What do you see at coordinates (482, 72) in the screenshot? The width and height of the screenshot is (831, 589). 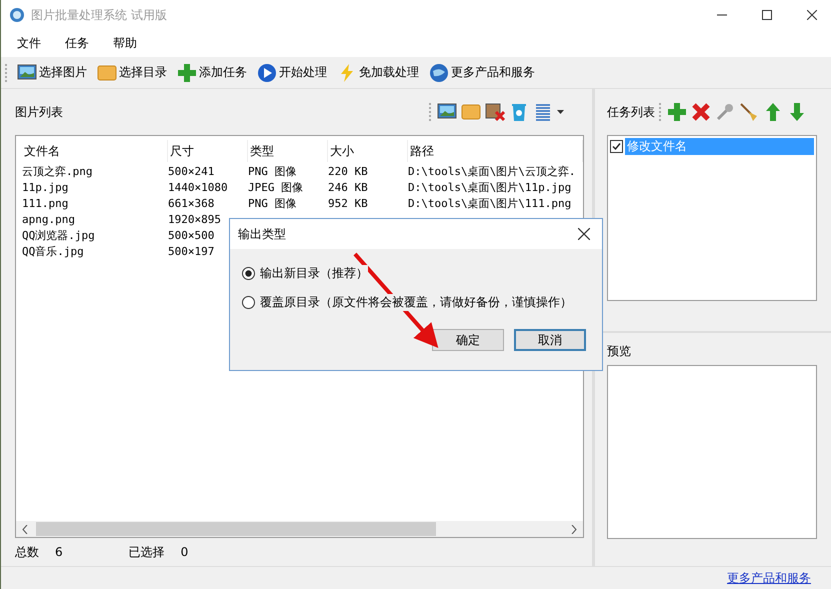 I see `toolbar-button: 更多产品和服务` at bounding box center [482, 72].